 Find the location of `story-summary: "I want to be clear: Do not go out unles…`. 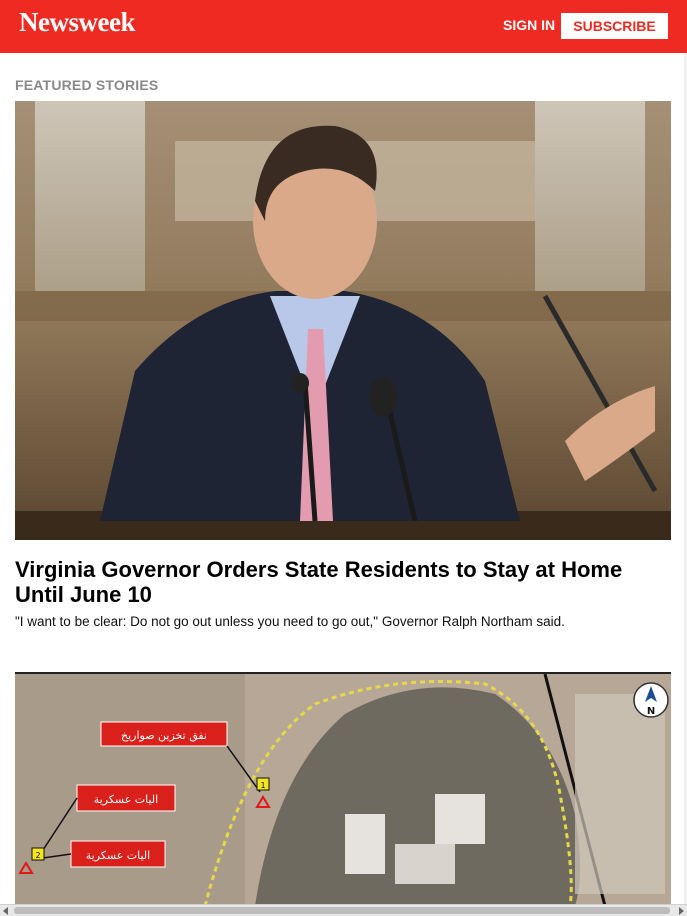

story-summary: "I want to be clear: Do not go out unles… is located at coordinates (290, 621).